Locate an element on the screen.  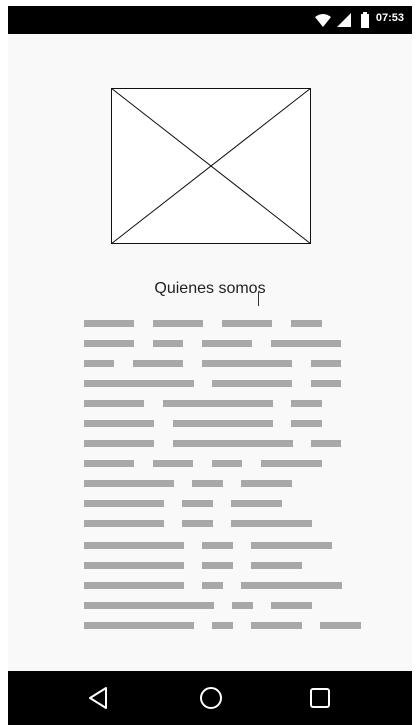
recents-icon is located at coordinates (320, 698).